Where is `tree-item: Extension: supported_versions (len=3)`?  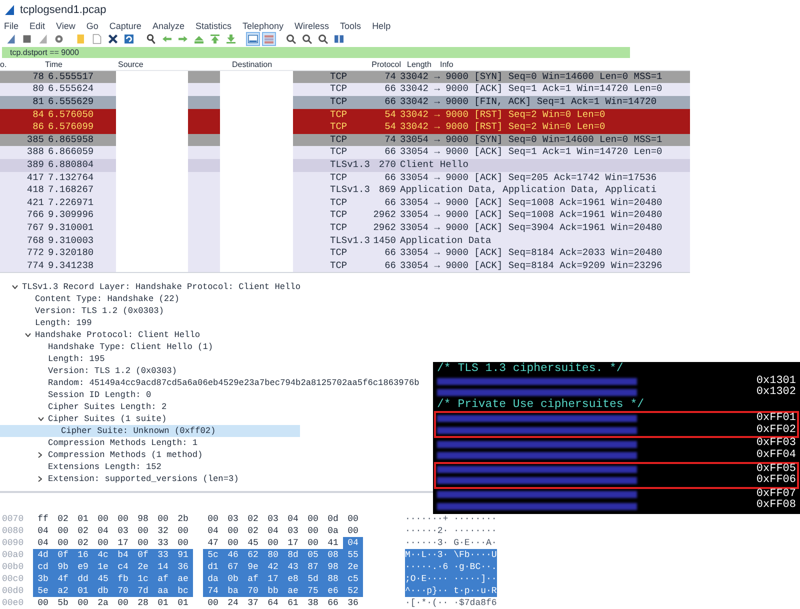
tree-item: Extension: supported_versions (len=3) is located at coordinates (120, 479).